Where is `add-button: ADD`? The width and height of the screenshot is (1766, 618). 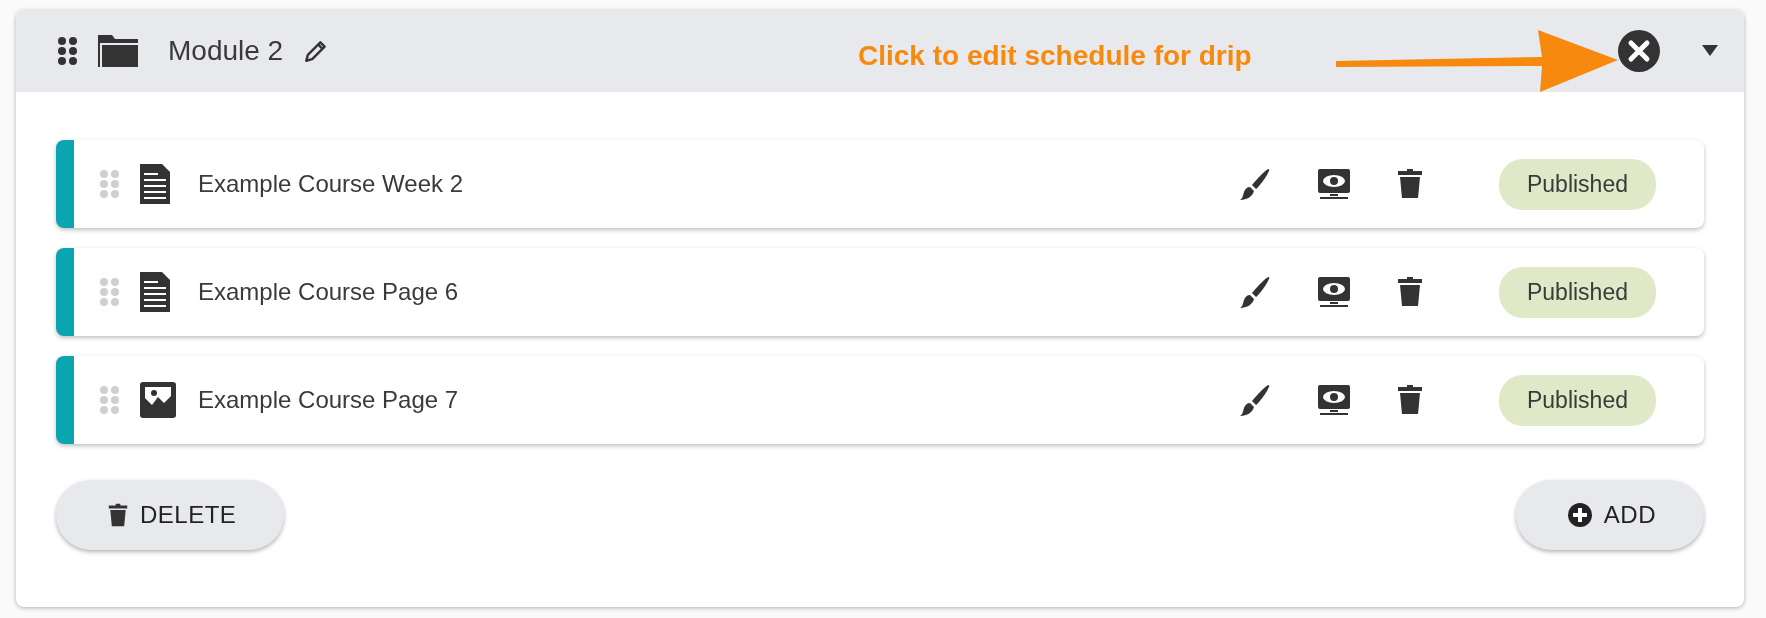
add-button: ADD is located at coordinates (1609, 515).